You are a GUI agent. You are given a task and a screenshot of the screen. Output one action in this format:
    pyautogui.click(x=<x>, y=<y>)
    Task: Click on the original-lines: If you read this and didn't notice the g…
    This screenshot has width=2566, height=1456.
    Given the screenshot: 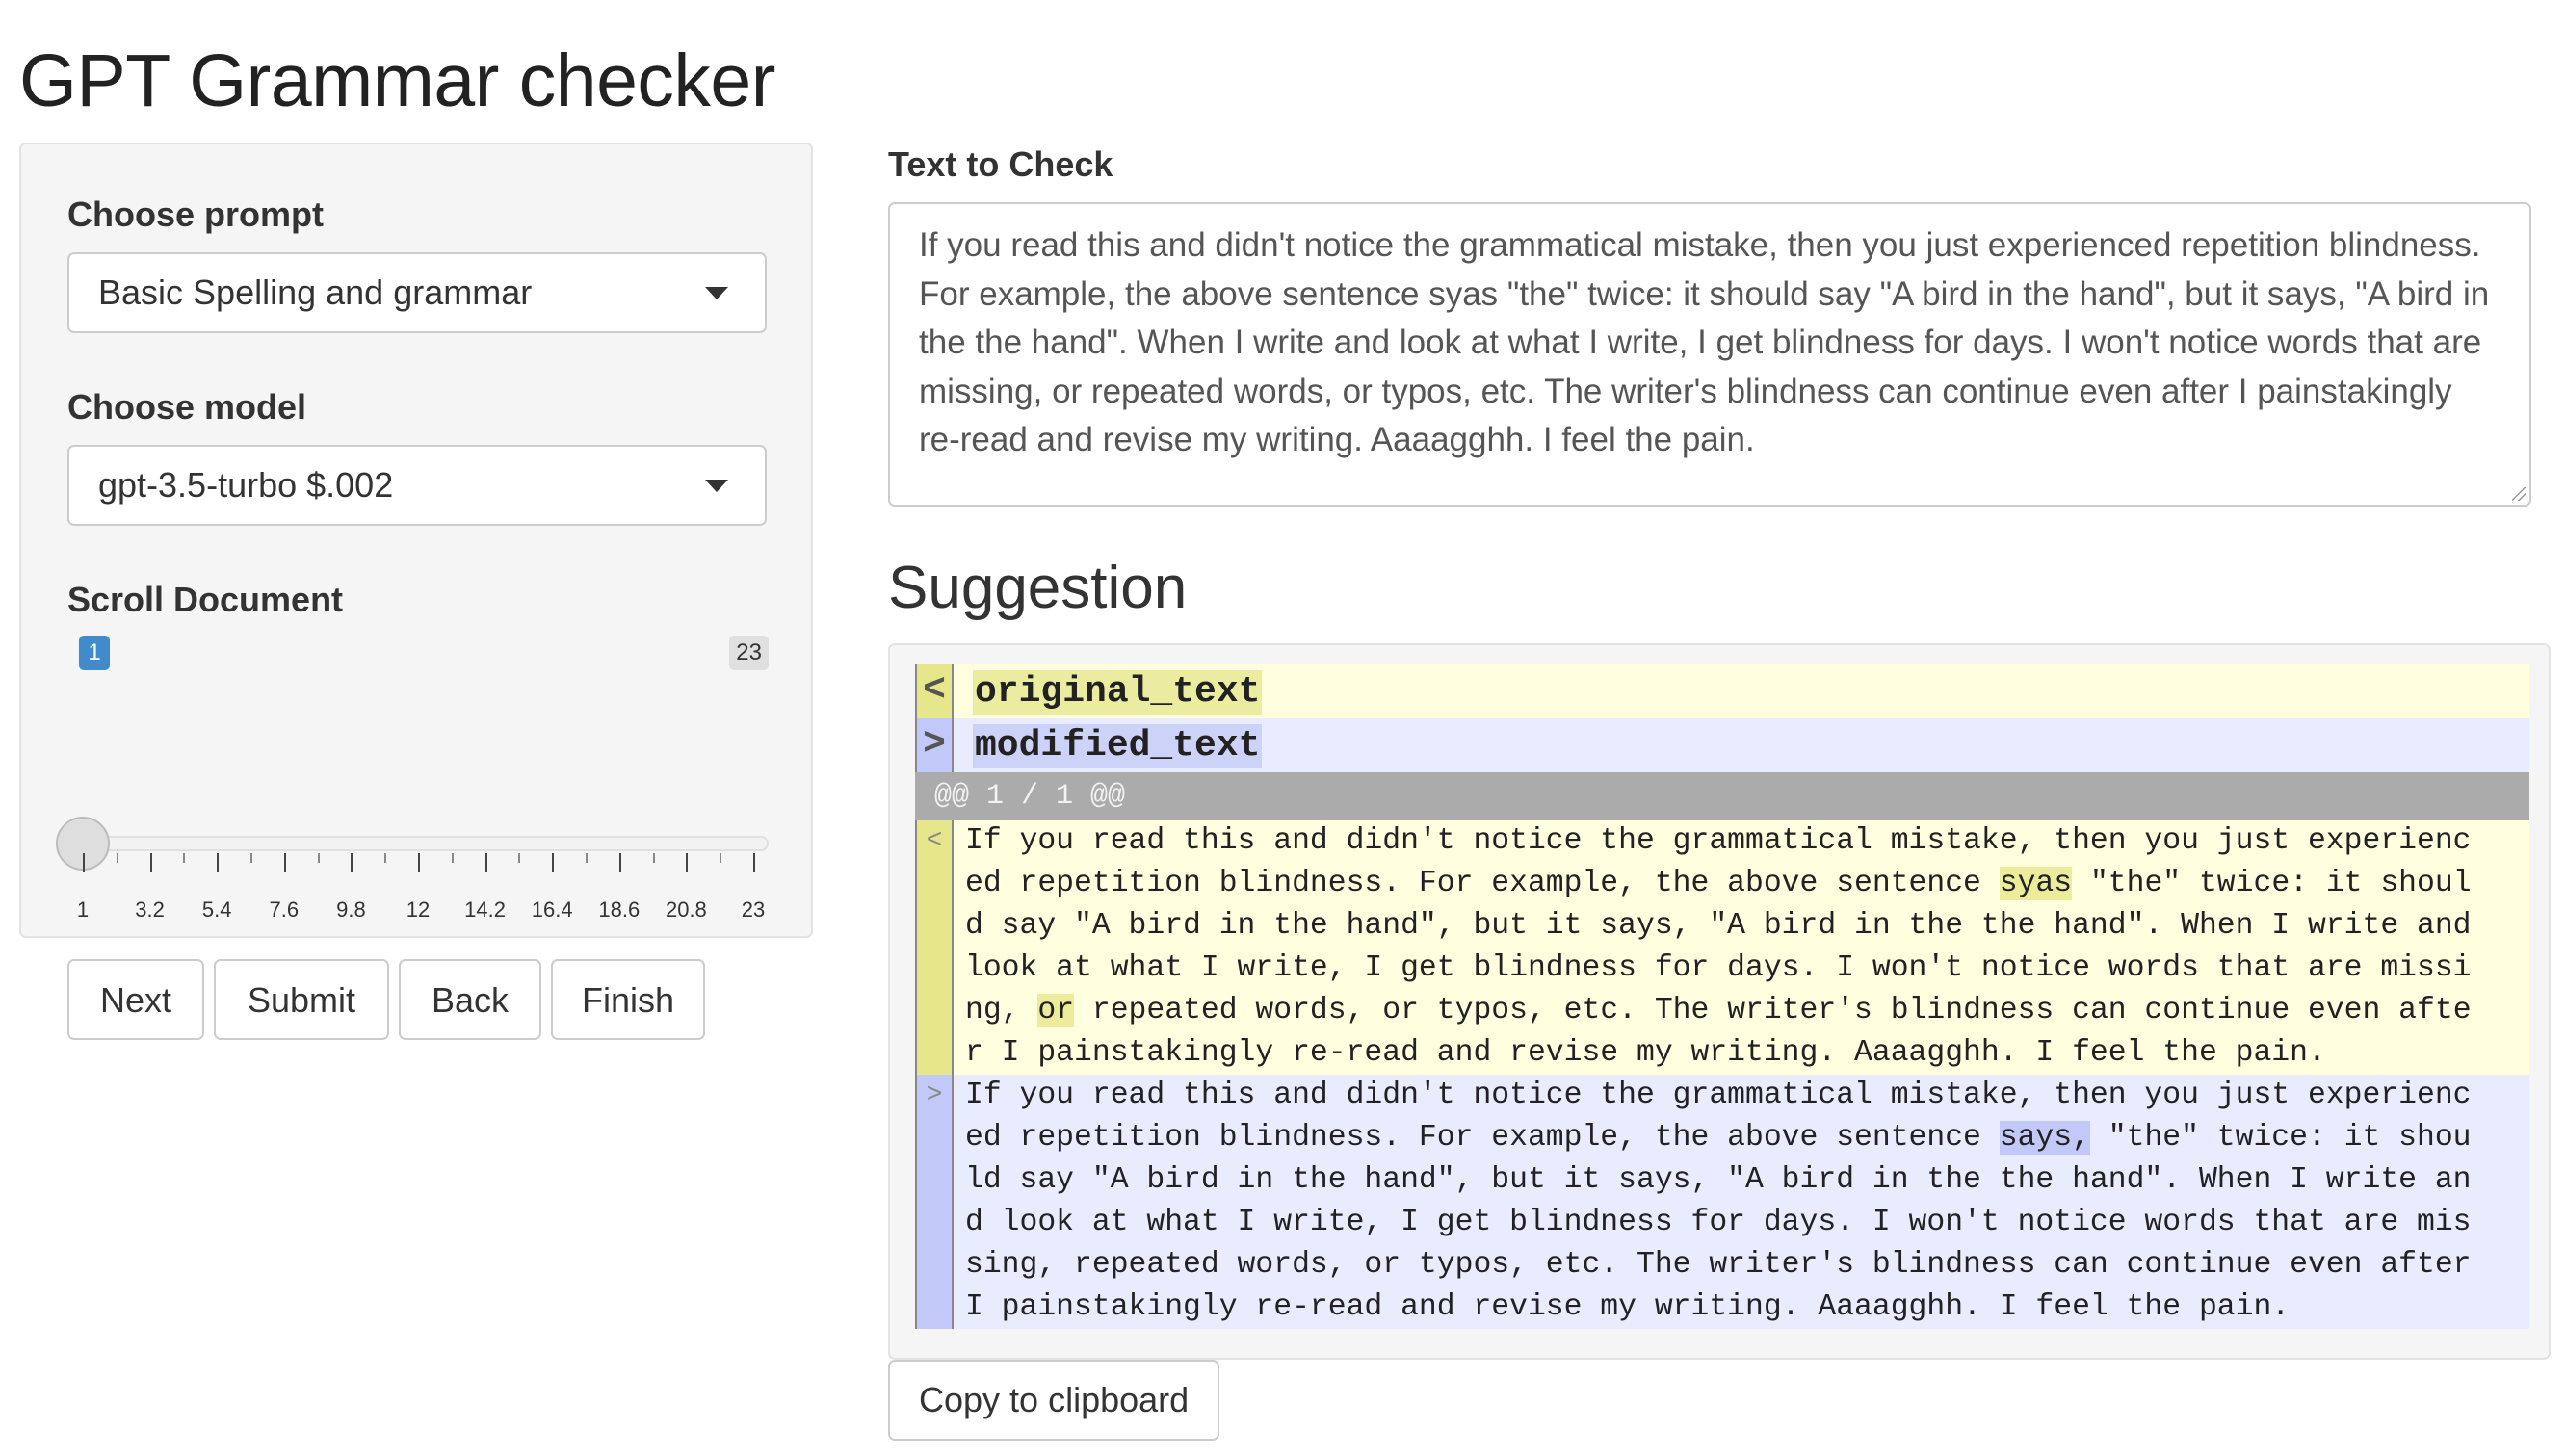 What is the action you would take?
    pyautogui.click(x=1747, y=947)
    